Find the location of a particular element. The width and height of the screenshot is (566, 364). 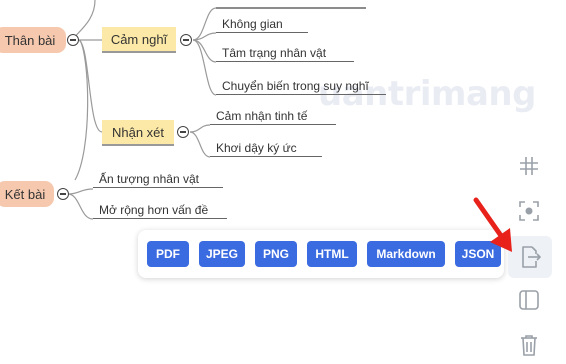

leaf-node: Tâm trạng nhân vật is located at coordinates (285, 53).